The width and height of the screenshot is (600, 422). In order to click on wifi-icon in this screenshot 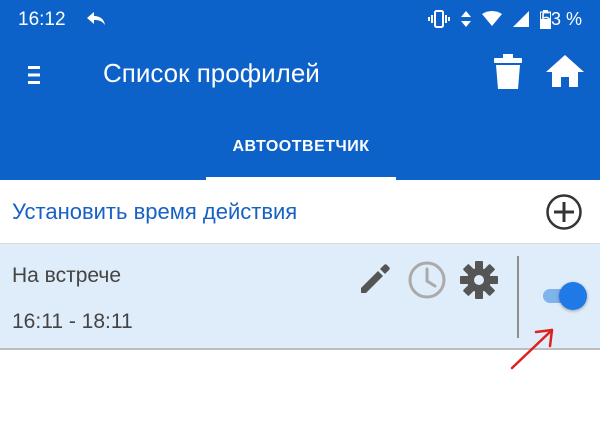, I will do `click(492, 18)`.